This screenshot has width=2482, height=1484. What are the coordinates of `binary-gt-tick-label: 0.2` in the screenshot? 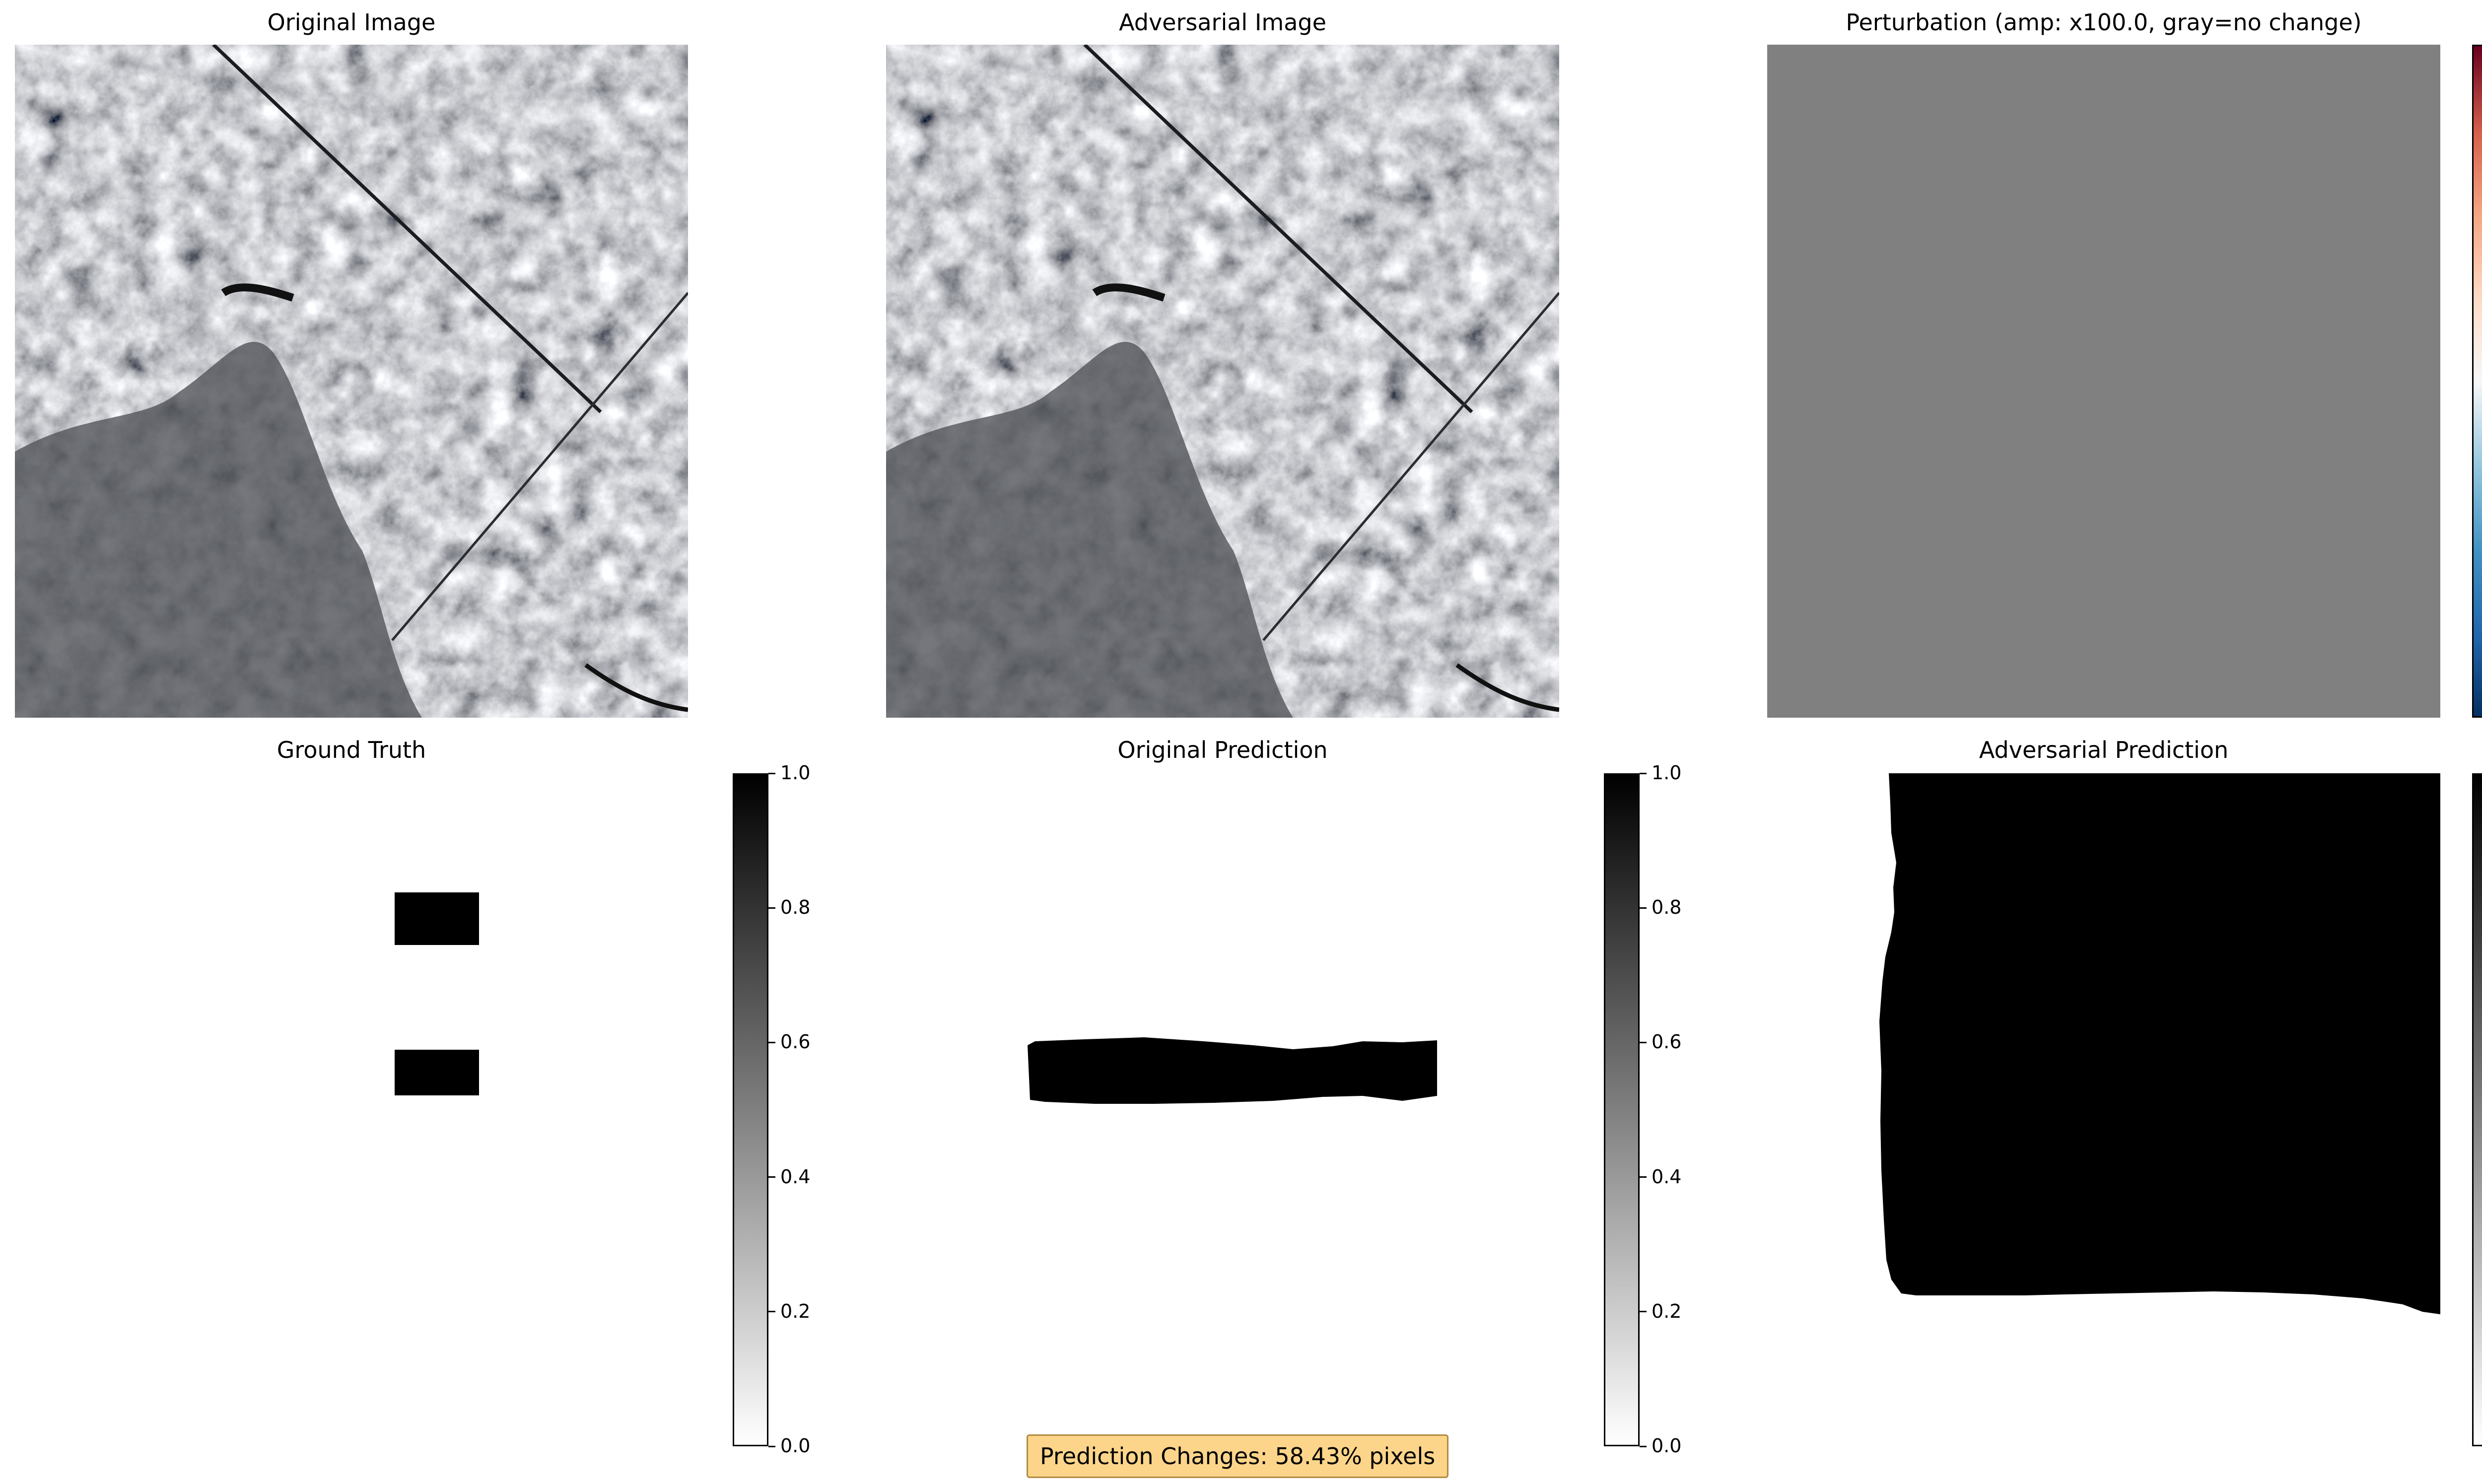 It's located at (795, 1311).